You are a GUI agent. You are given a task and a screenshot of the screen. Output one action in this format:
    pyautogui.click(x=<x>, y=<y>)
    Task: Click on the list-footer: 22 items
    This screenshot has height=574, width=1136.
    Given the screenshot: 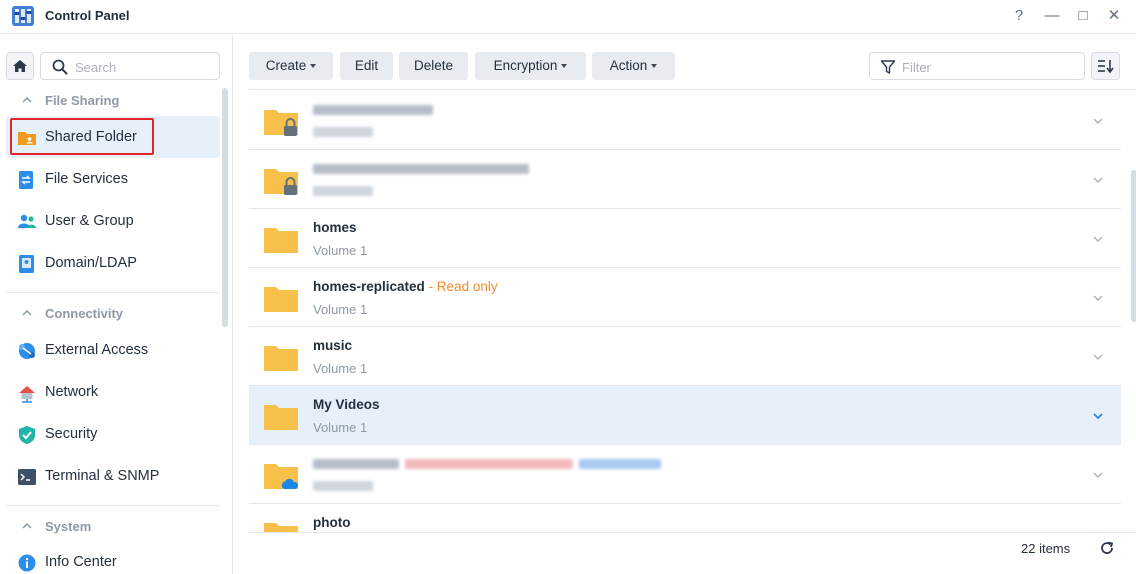 What is the action you would take?
    pyautogui.click(x=692, y=547)
    